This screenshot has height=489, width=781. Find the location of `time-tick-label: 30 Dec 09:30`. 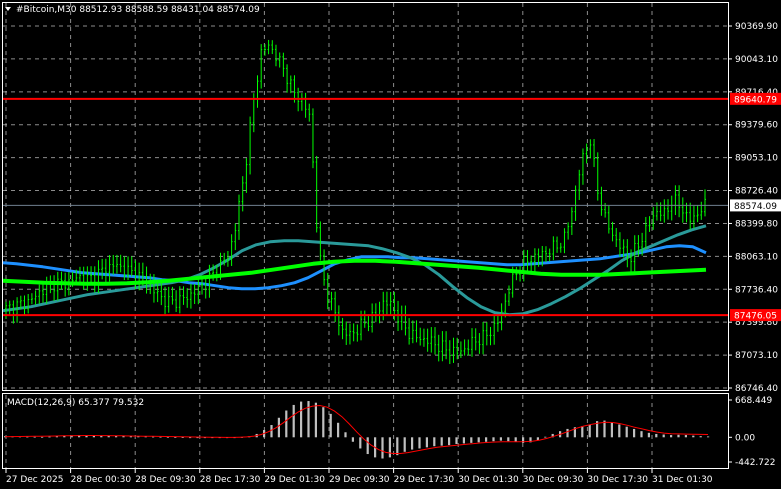

time-tick-label: 30 Dec 09:30 is located at coordinates (553, 480).